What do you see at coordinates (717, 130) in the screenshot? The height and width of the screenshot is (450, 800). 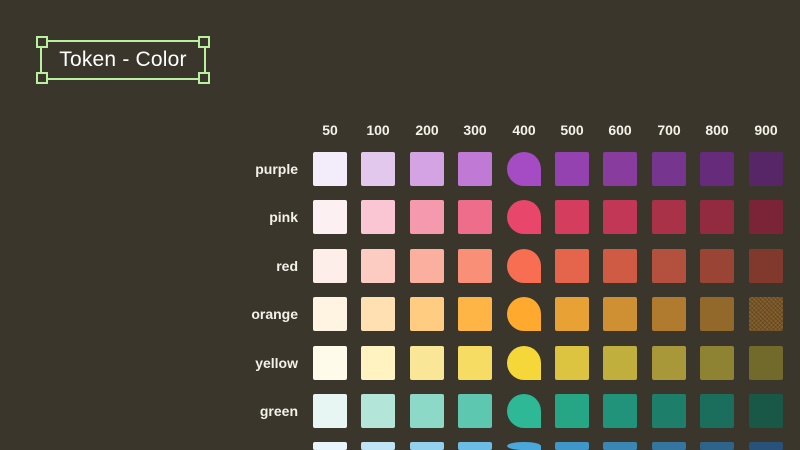 I see `column-header-800: 800` at bounding box center [717, 130].